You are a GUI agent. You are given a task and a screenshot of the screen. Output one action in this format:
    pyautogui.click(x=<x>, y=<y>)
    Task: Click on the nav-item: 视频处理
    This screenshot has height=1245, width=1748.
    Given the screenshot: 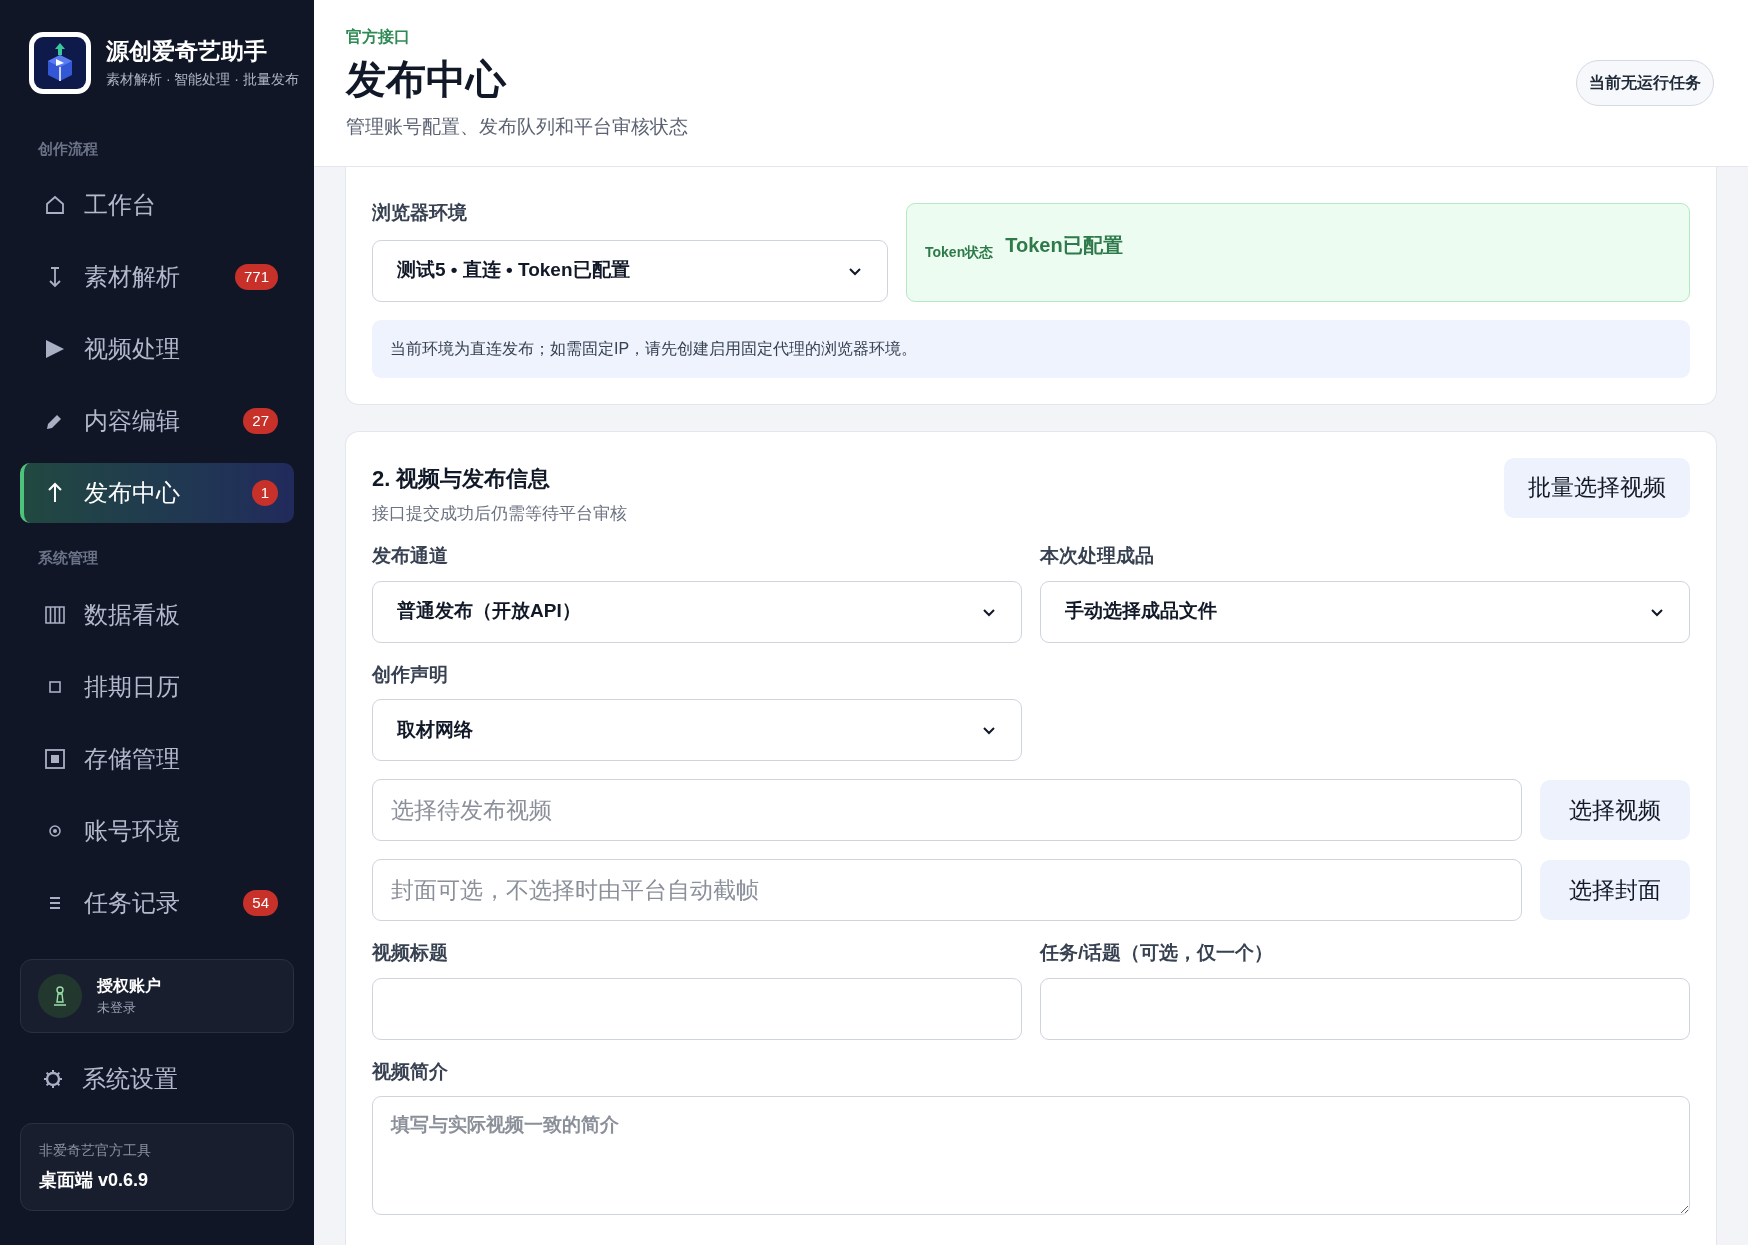 What is the action you would take?
    pyautogui.click(x=157, y=348)
    